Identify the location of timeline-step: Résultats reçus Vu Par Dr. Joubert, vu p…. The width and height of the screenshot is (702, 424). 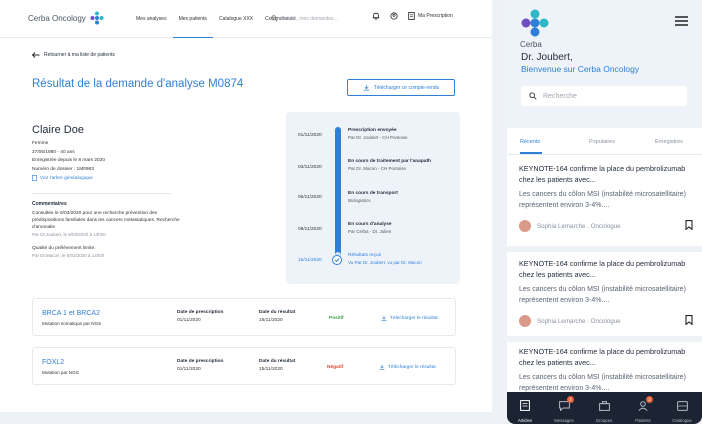
(403, 259).